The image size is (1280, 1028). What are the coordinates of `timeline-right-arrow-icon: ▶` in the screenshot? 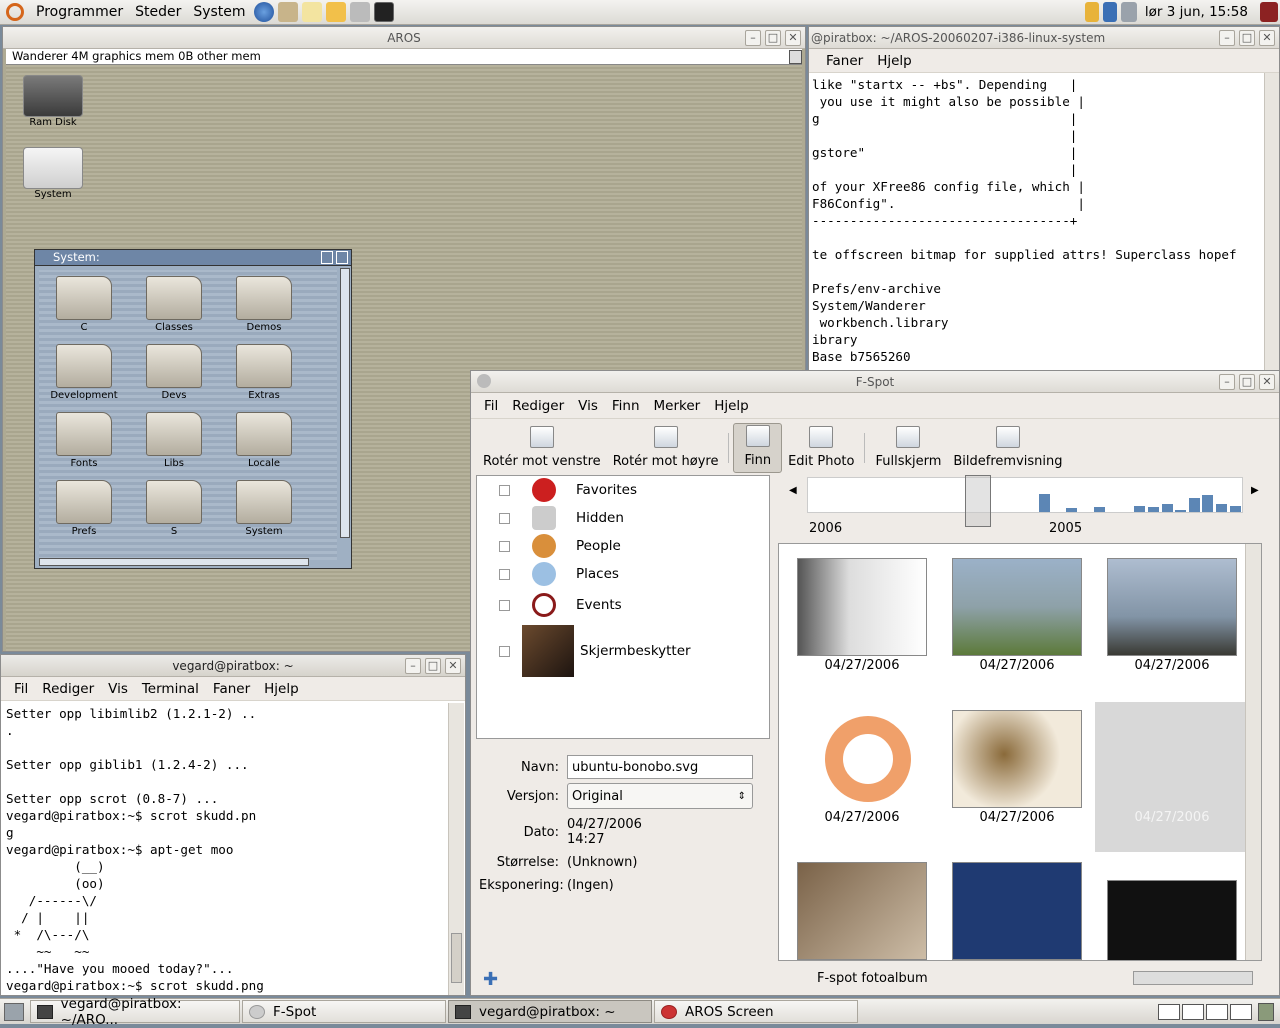 It's located at (1255, 490).